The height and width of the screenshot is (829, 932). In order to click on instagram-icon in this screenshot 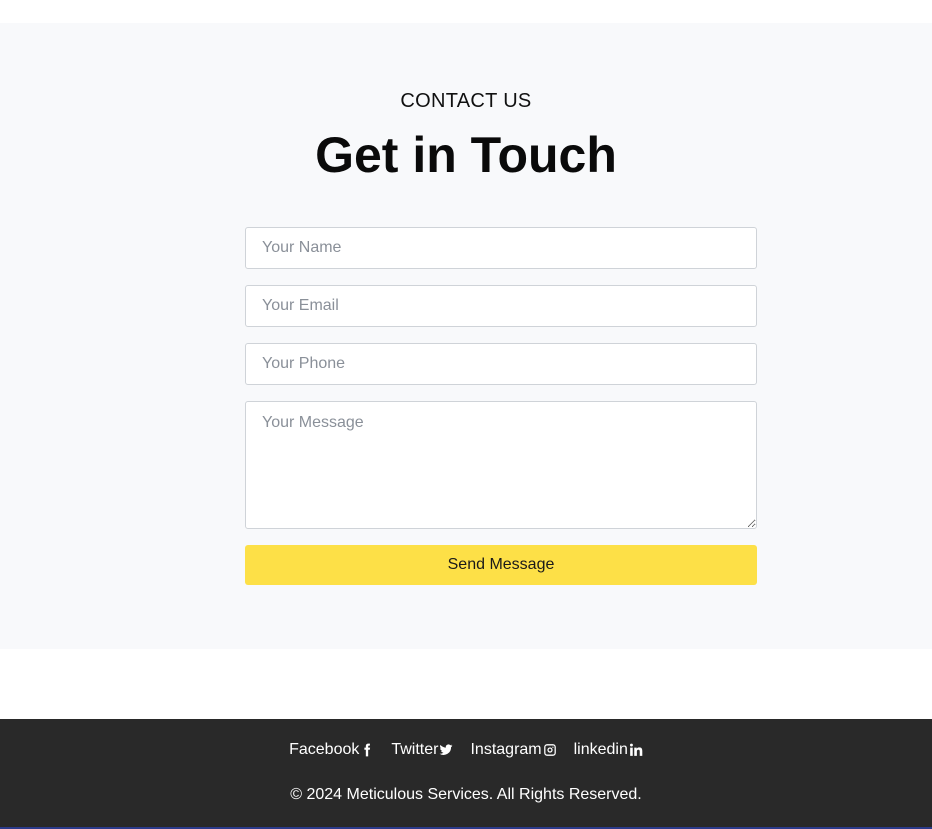, I will do `click(549, 750)`.